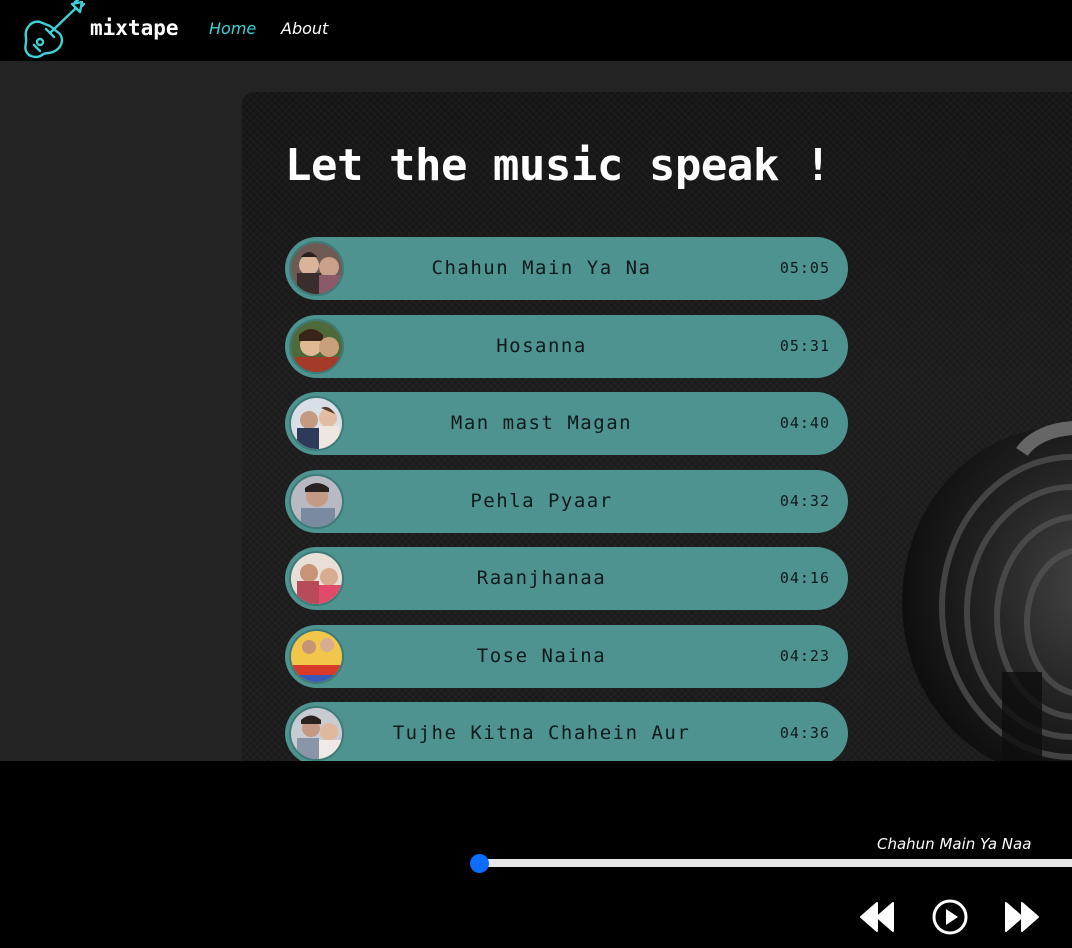 The height and width of the screenshot is (948, 1072). I want to click on song-item: Chahun Main Ya Na 05:05, so click(566, 268).